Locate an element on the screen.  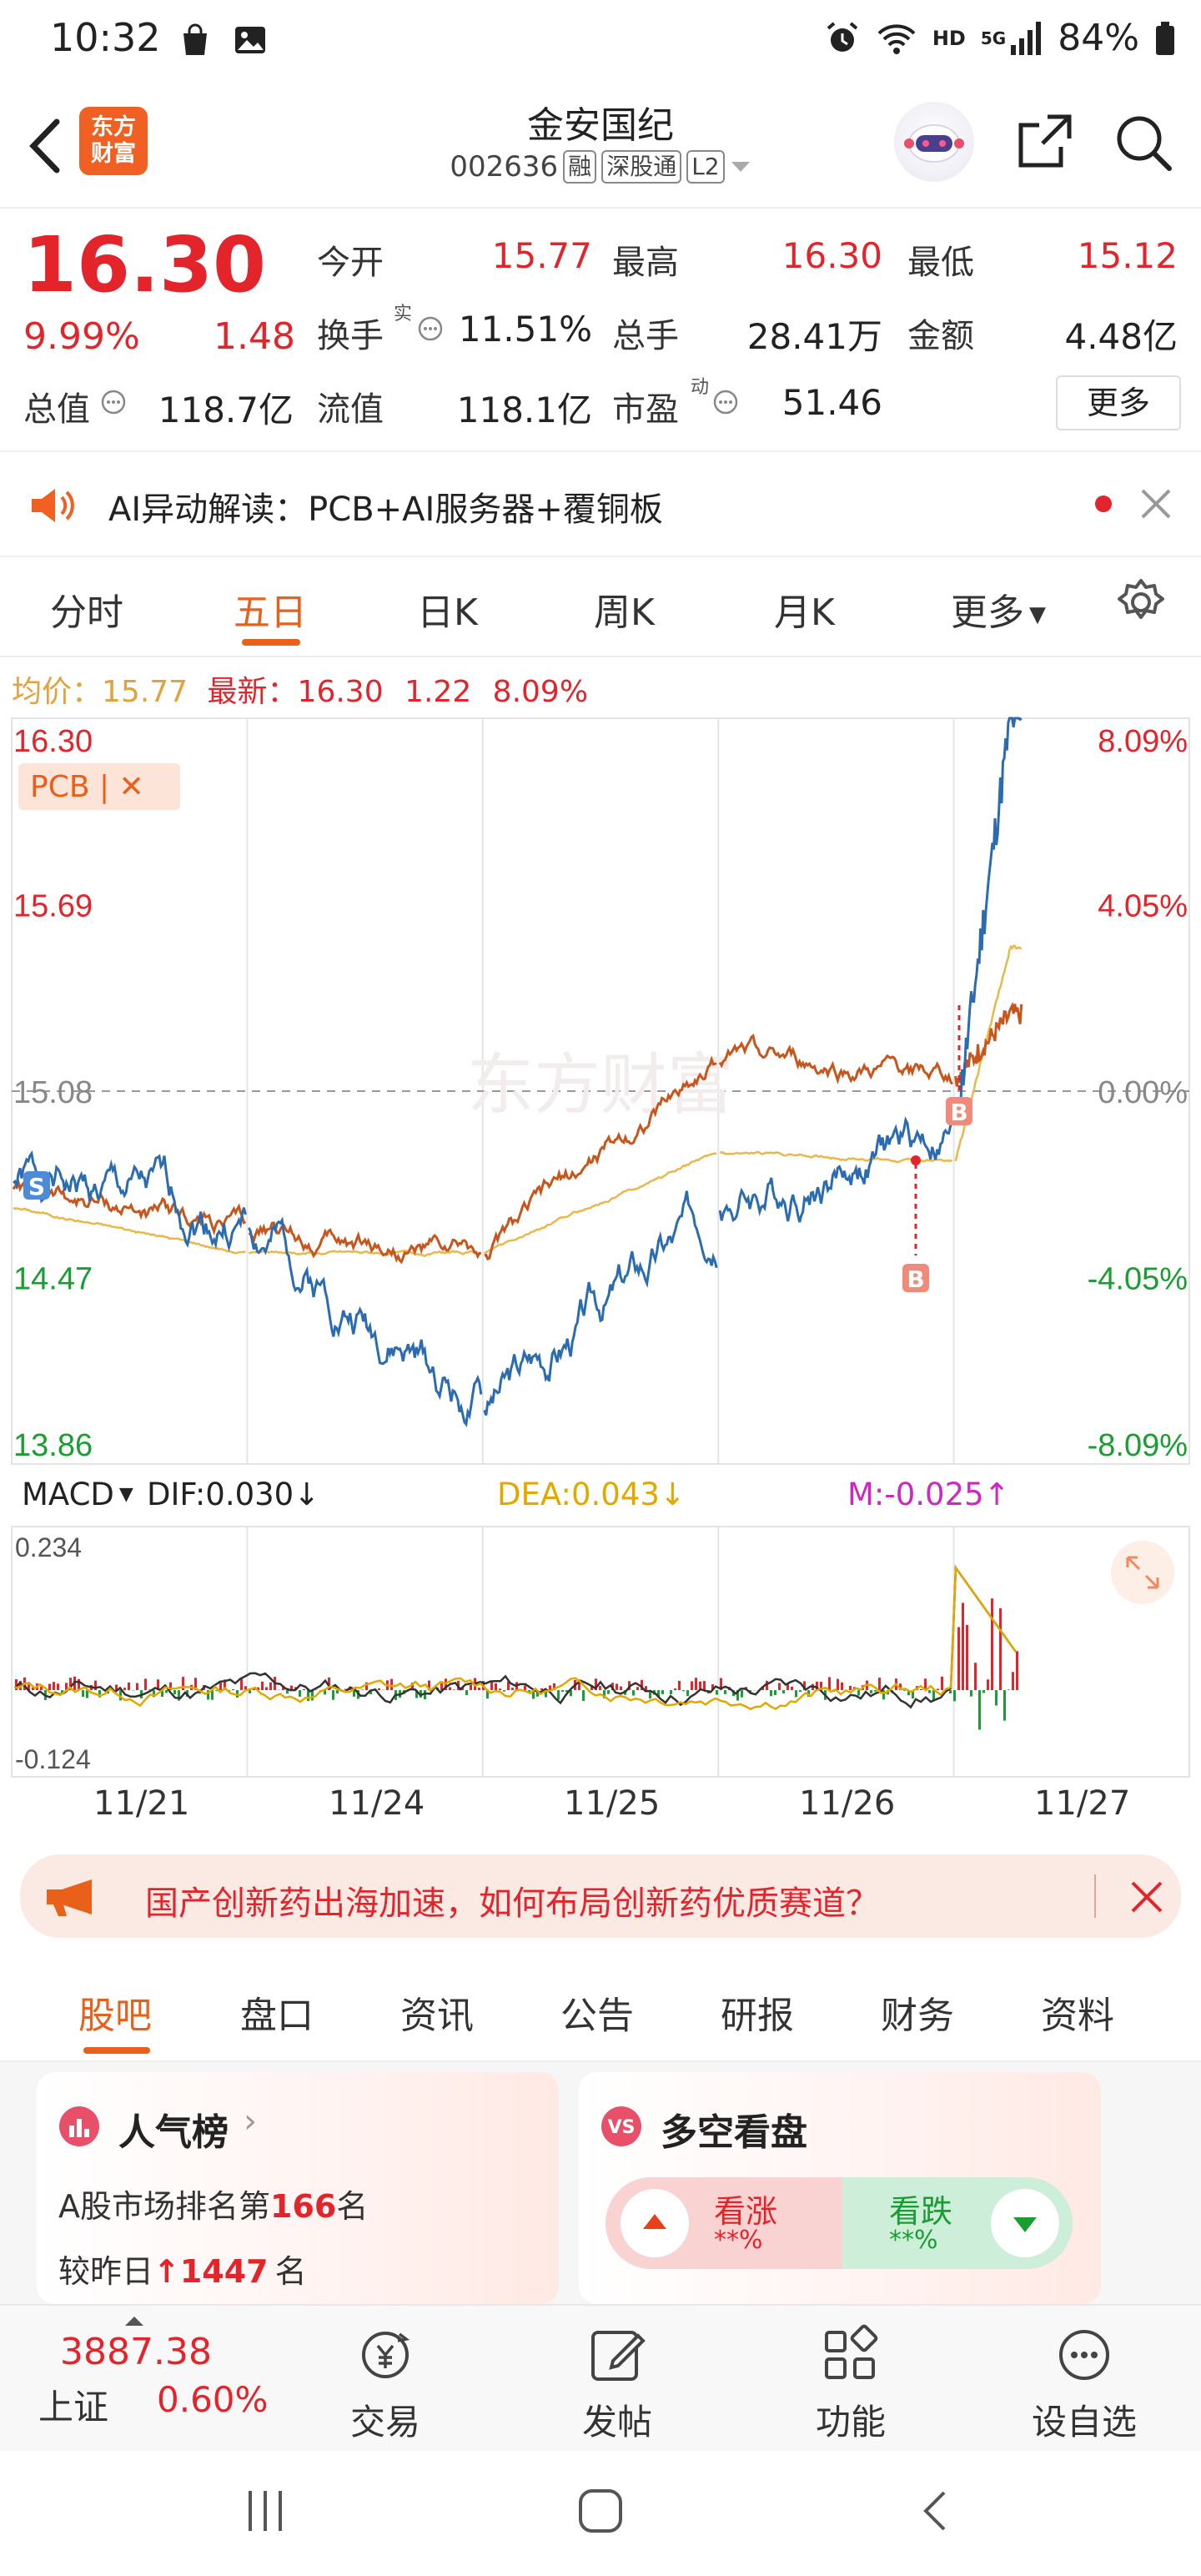
index-change-pct: 0.60% is located at coordinates (213, 2399).